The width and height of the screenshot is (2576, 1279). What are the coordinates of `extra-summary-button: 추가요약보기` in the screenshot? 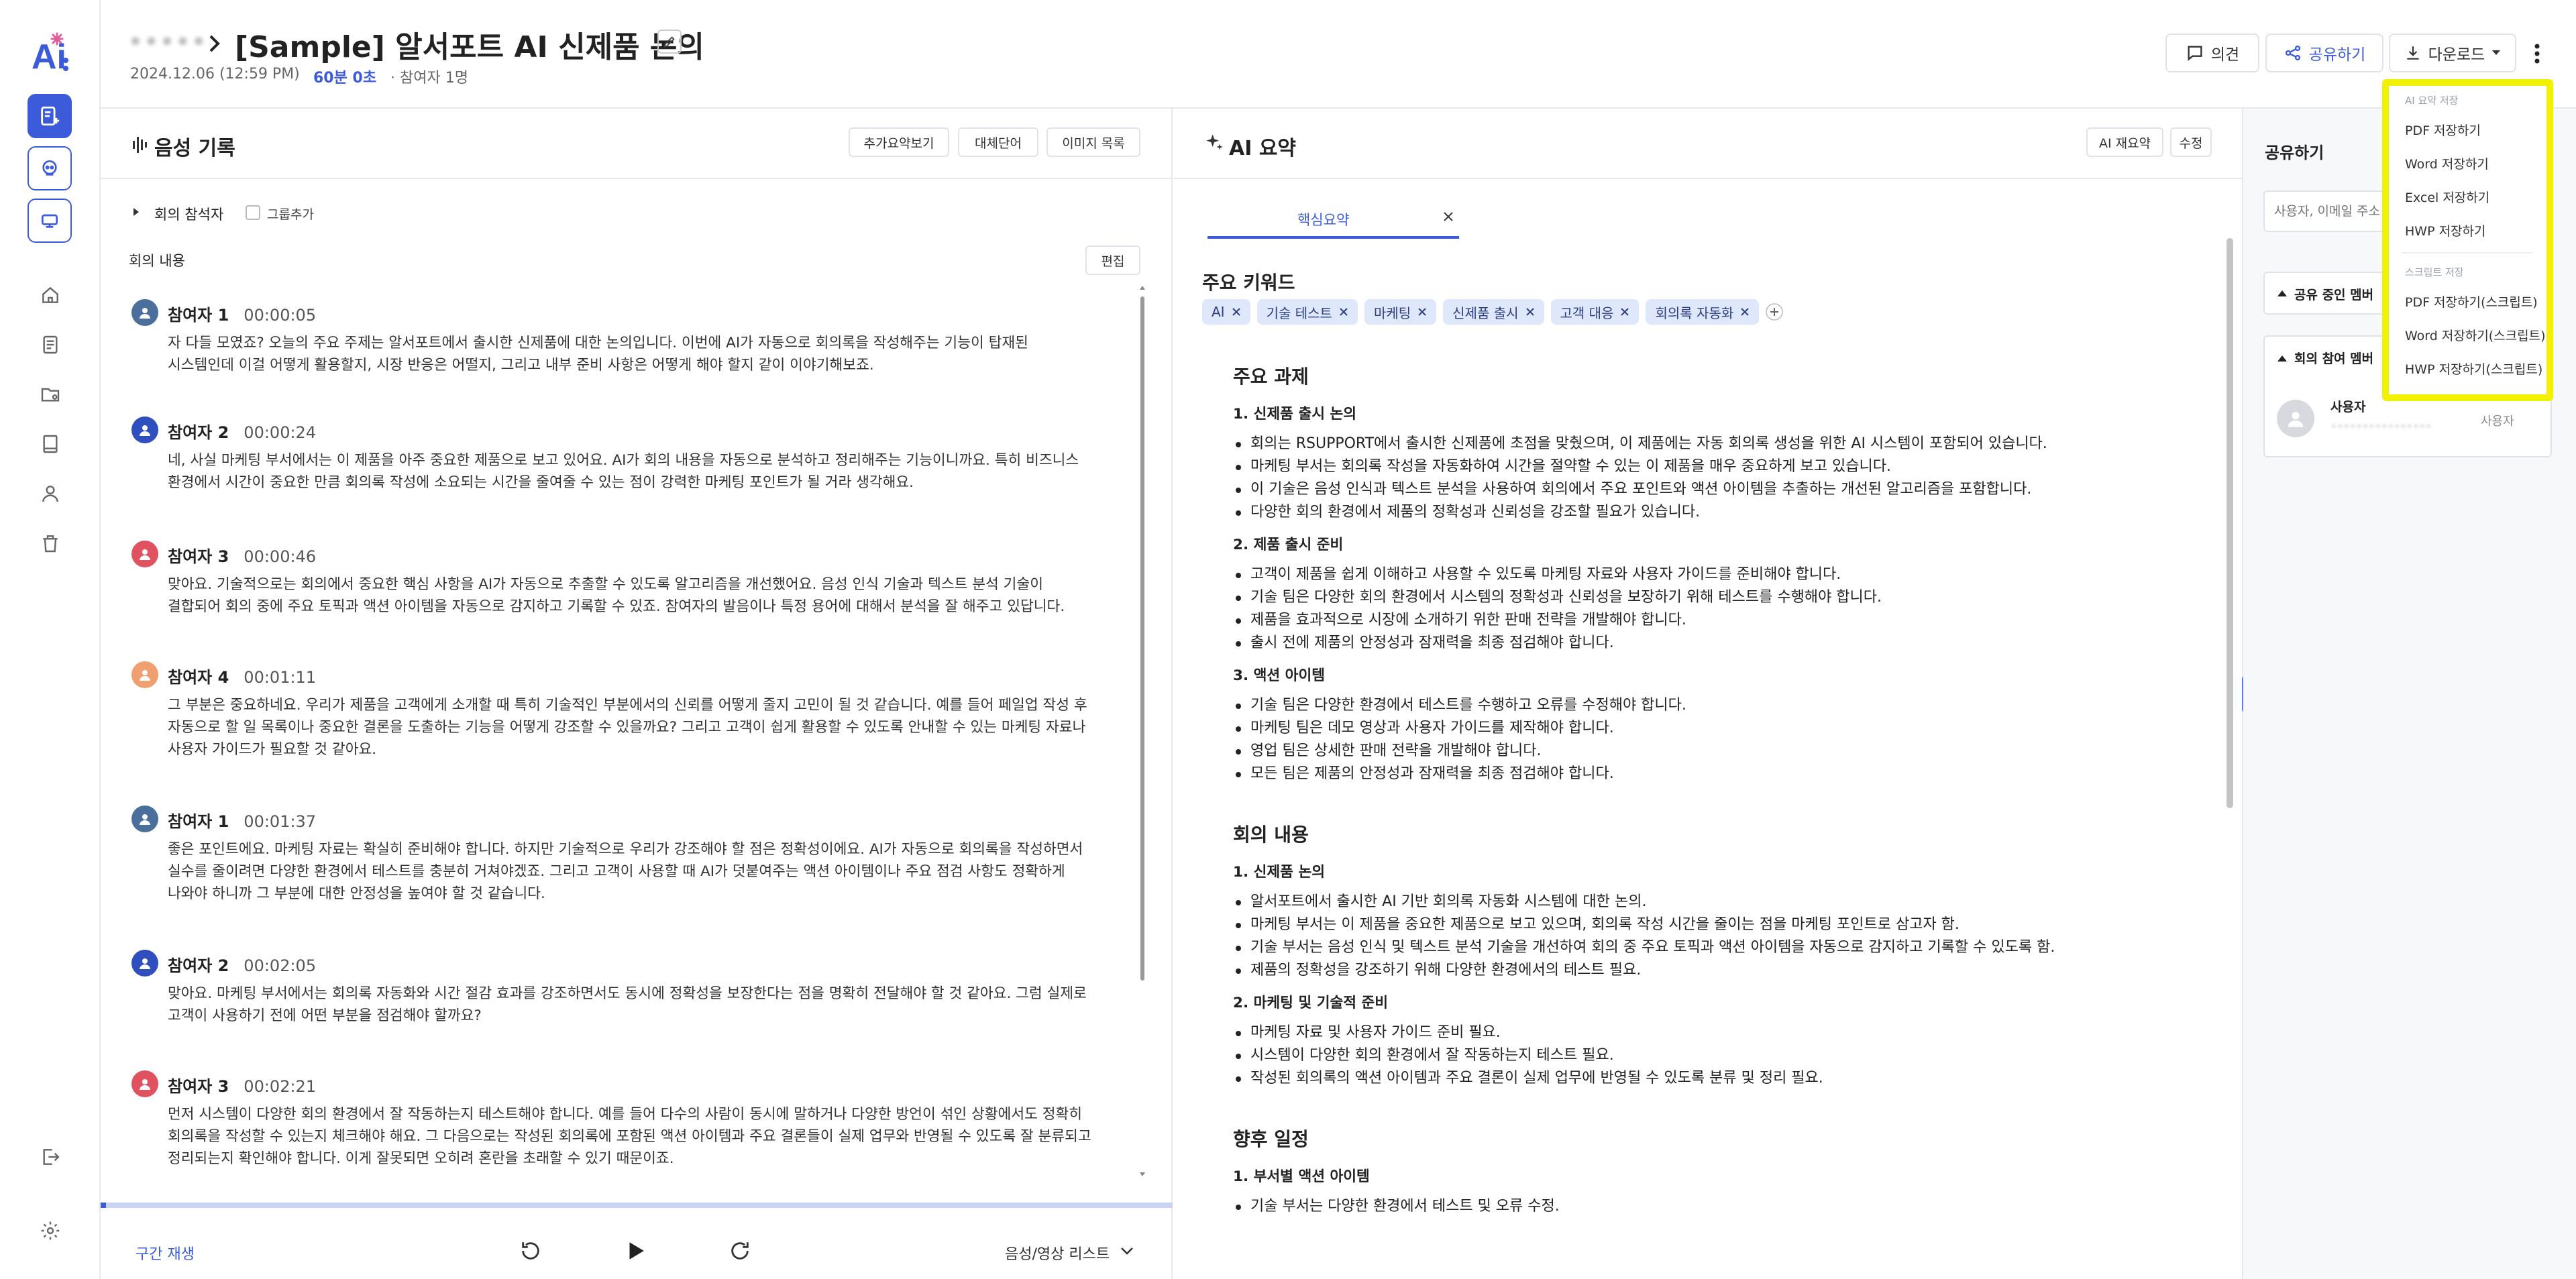 It's located at (899, 142).